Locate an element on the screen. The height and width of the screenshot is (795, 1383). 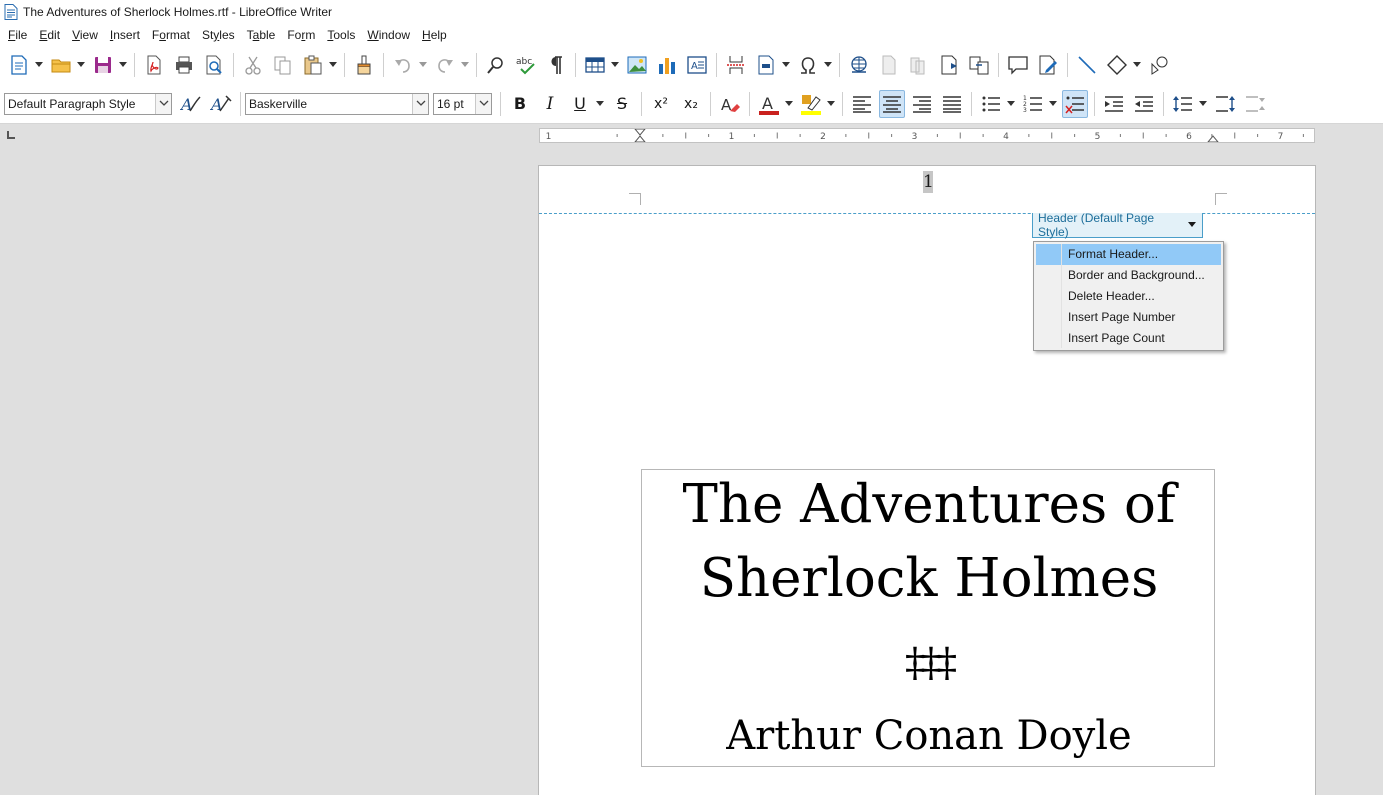
new-document-button is located at coordinates (19, 65).